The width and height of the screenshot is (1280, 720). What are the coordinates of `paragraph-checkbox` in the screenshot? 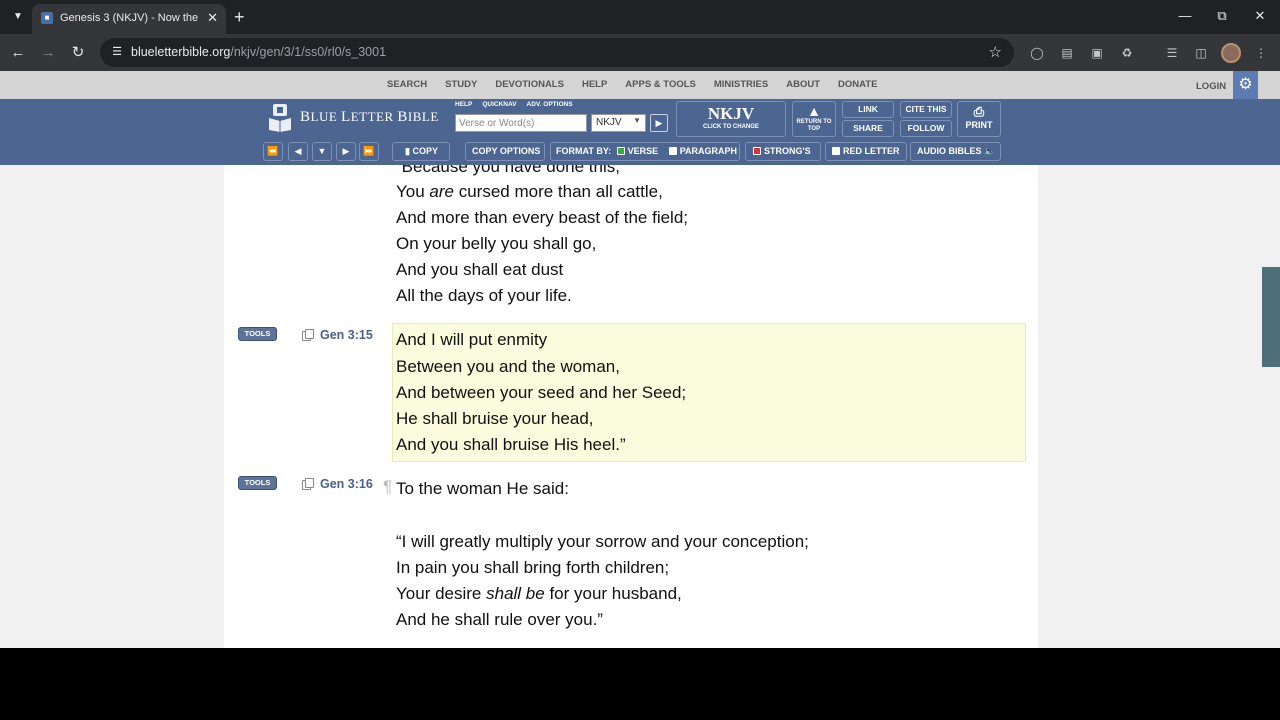 It's located at (672, 151).